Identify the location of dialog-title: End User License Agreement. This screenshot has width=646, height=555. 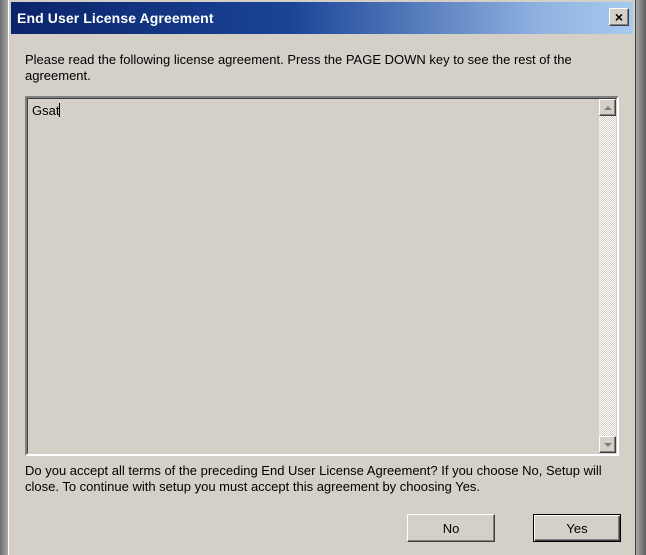
(115, 18).